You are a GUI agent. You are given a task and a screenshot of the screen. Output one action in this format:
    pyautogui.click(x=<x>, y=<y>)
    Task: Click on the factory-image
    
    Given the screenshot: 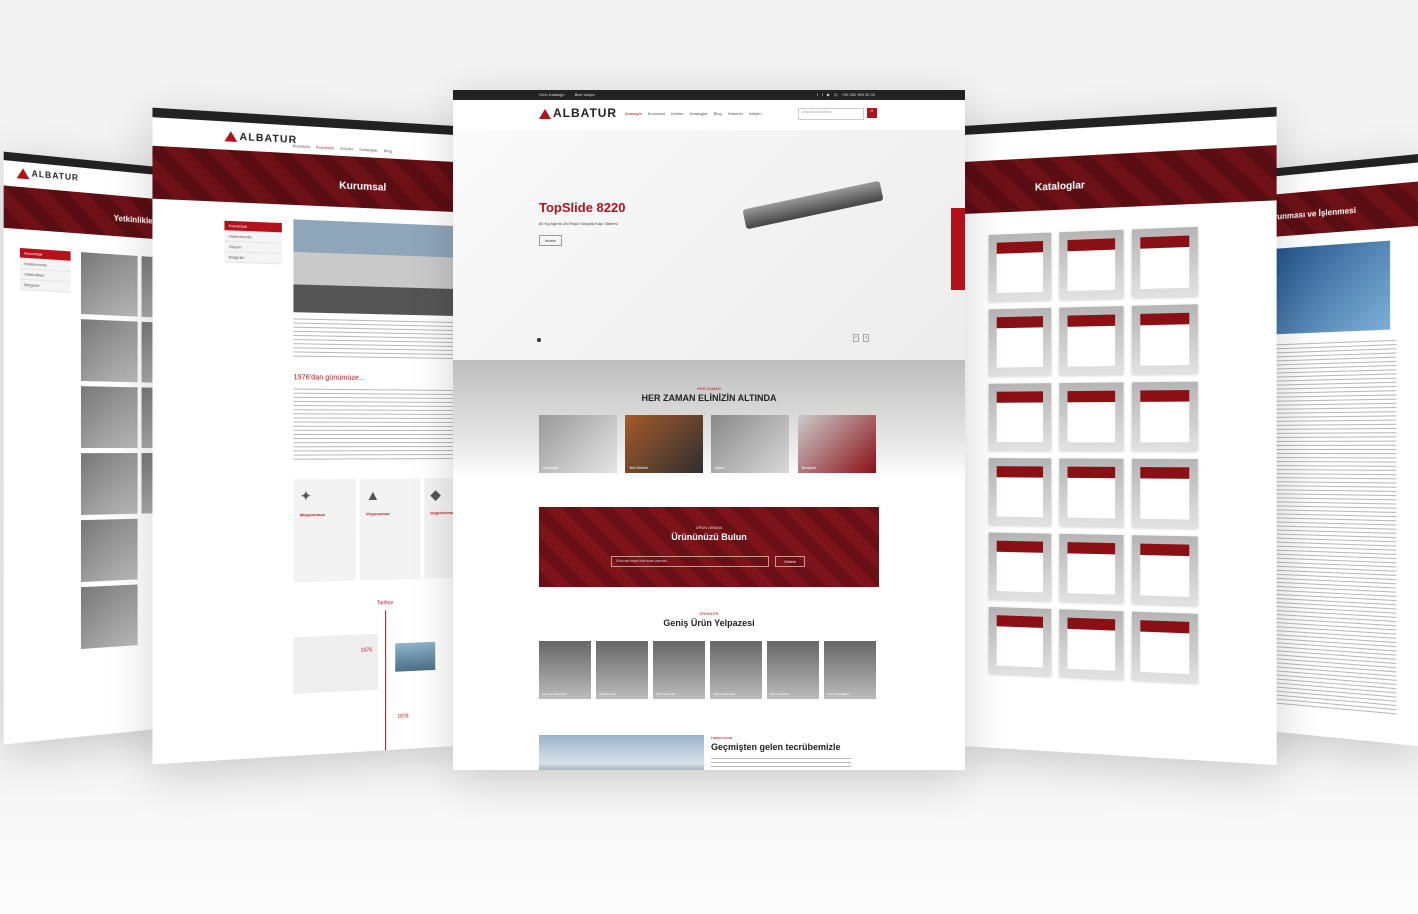 What is the action you would take?
    pyautogui.click(x=621, y=752)
    